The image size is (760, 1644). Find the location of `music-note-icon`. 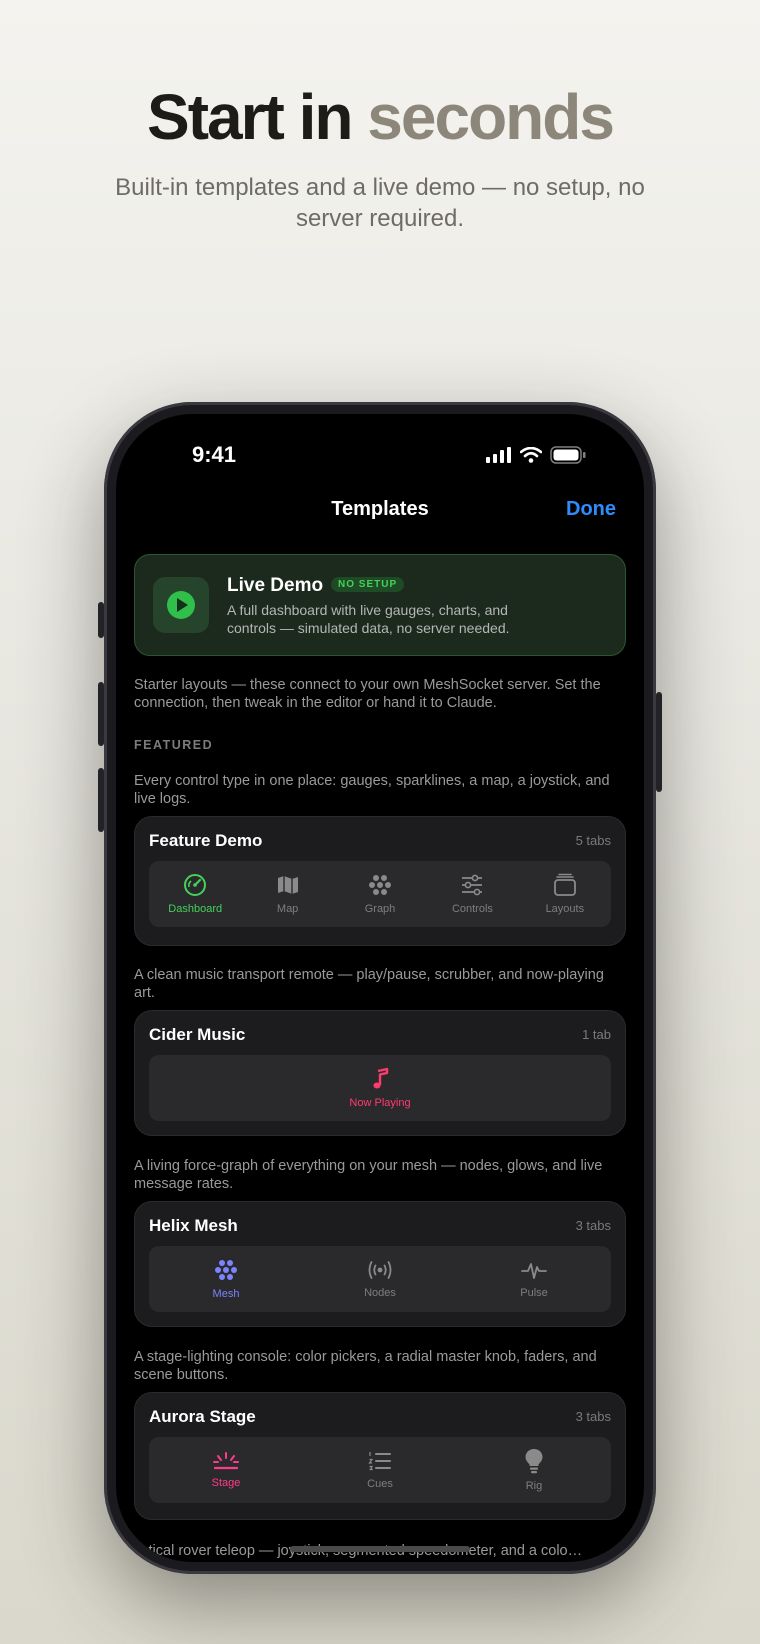

music-note-icon is located at coordinates (381, 1078).